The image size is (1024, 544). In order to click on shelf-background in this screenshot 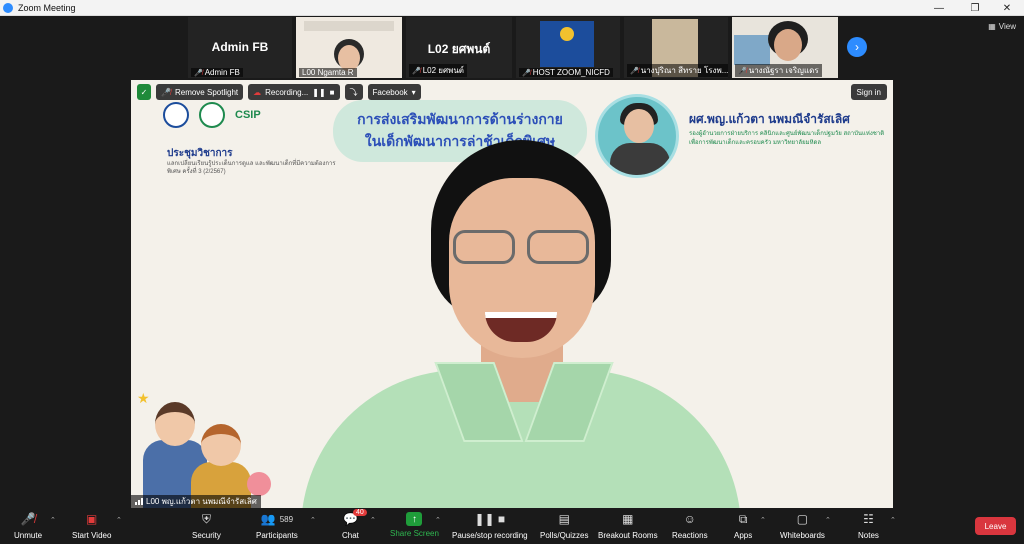, I will do `click(752, 50)`.